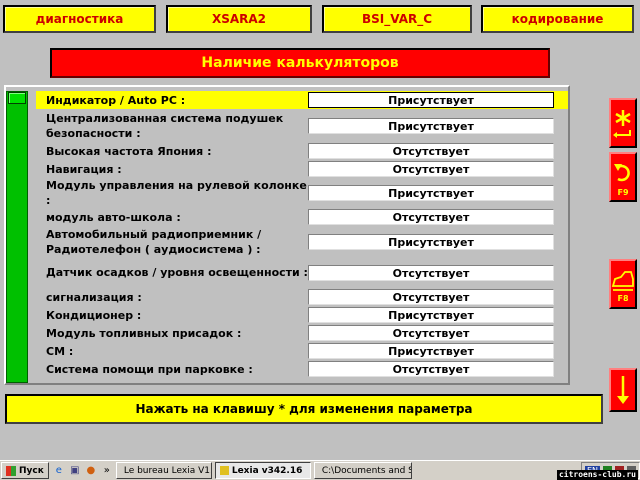  I want to click on ecu-label: Индикатор / Auto PC :, so click(116, 100).